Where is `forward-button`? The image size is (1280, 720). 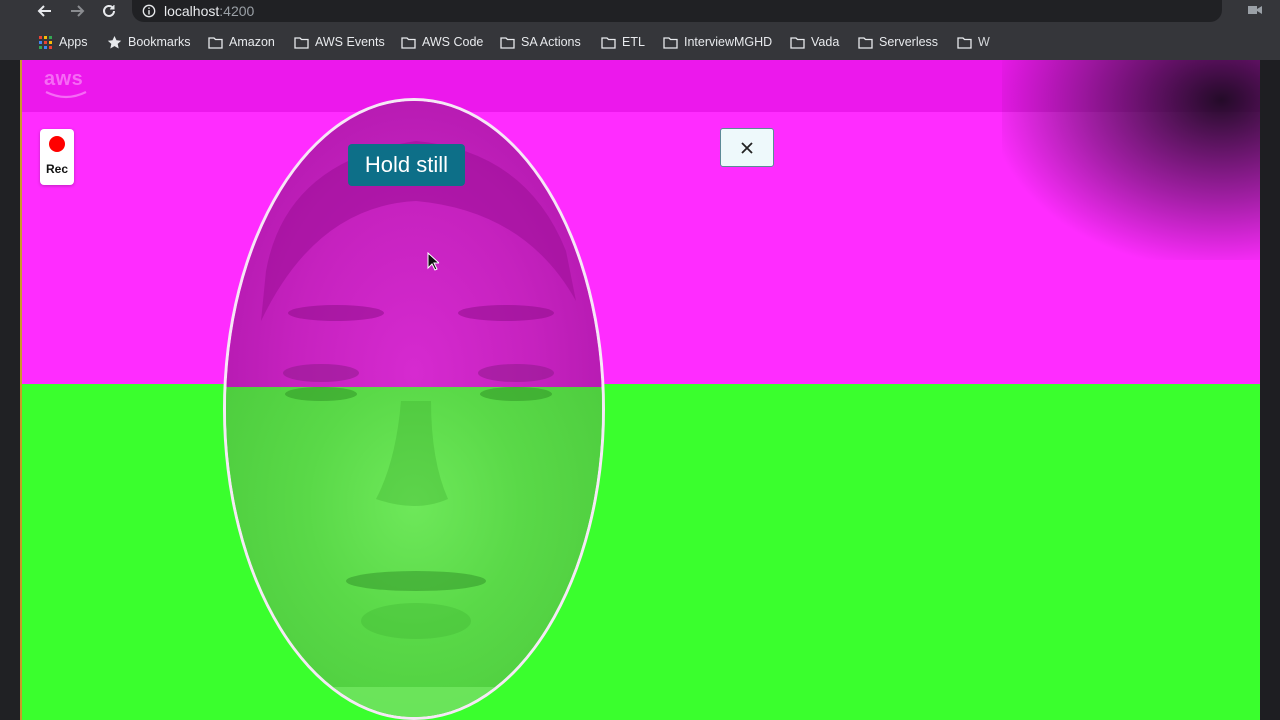 forward-button is located at coordinates (77, 11).